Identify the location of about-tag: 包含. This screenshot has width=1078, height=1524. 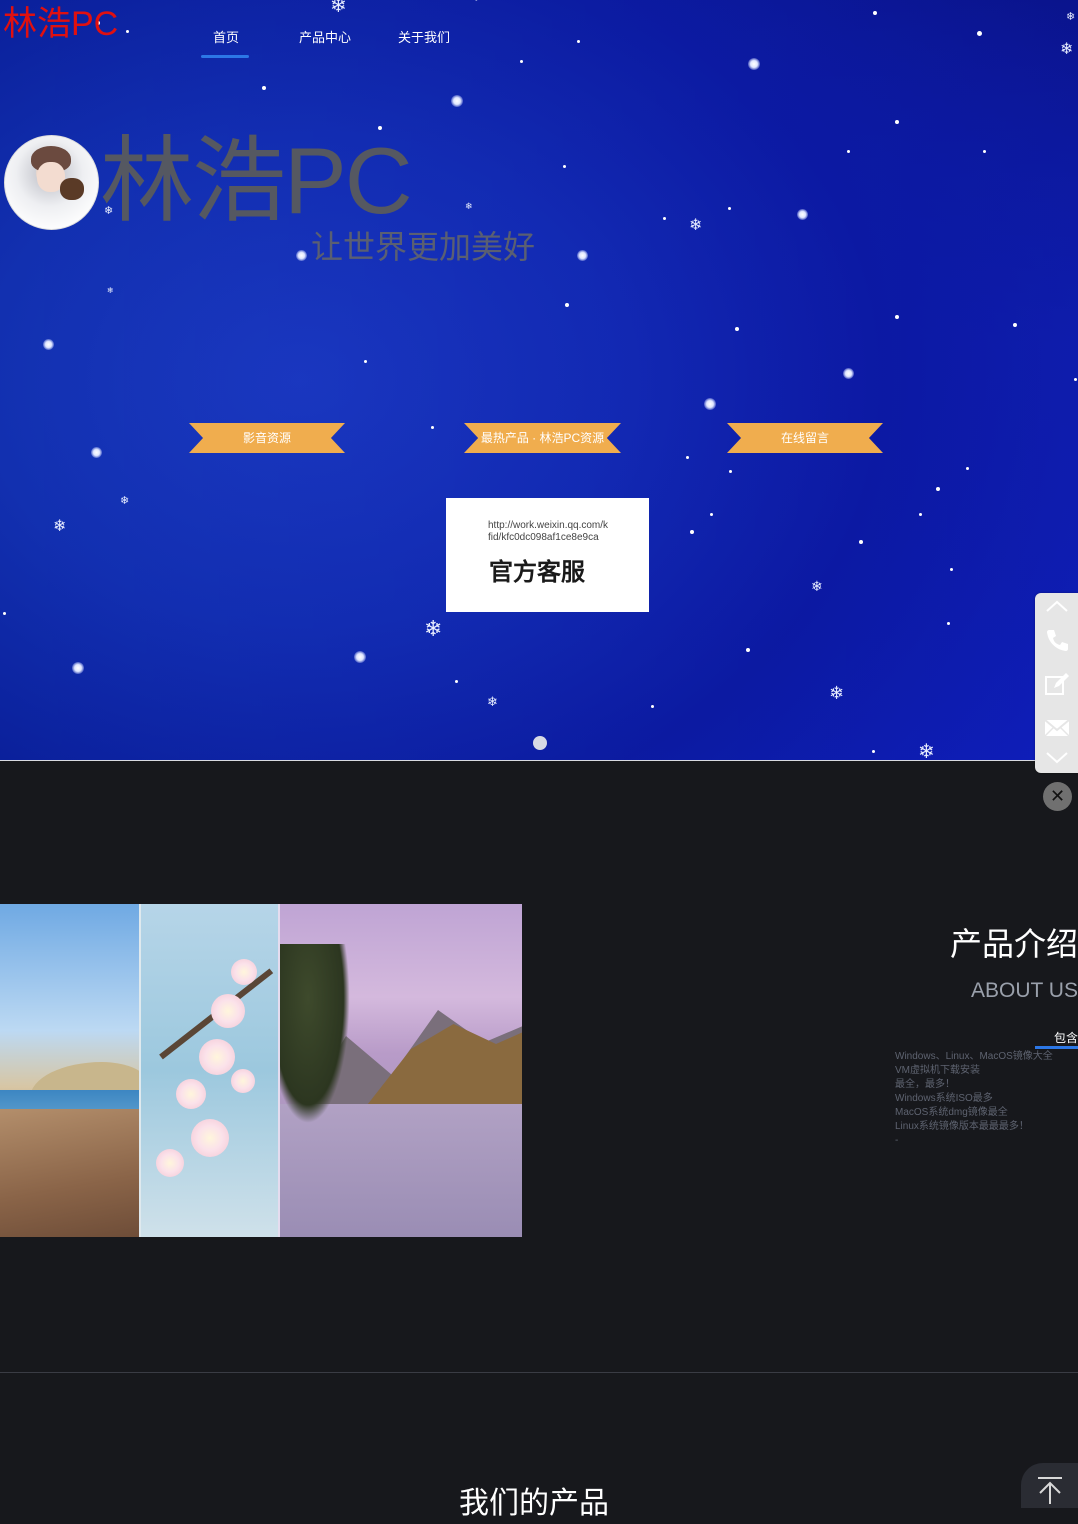
(1066, 1038).